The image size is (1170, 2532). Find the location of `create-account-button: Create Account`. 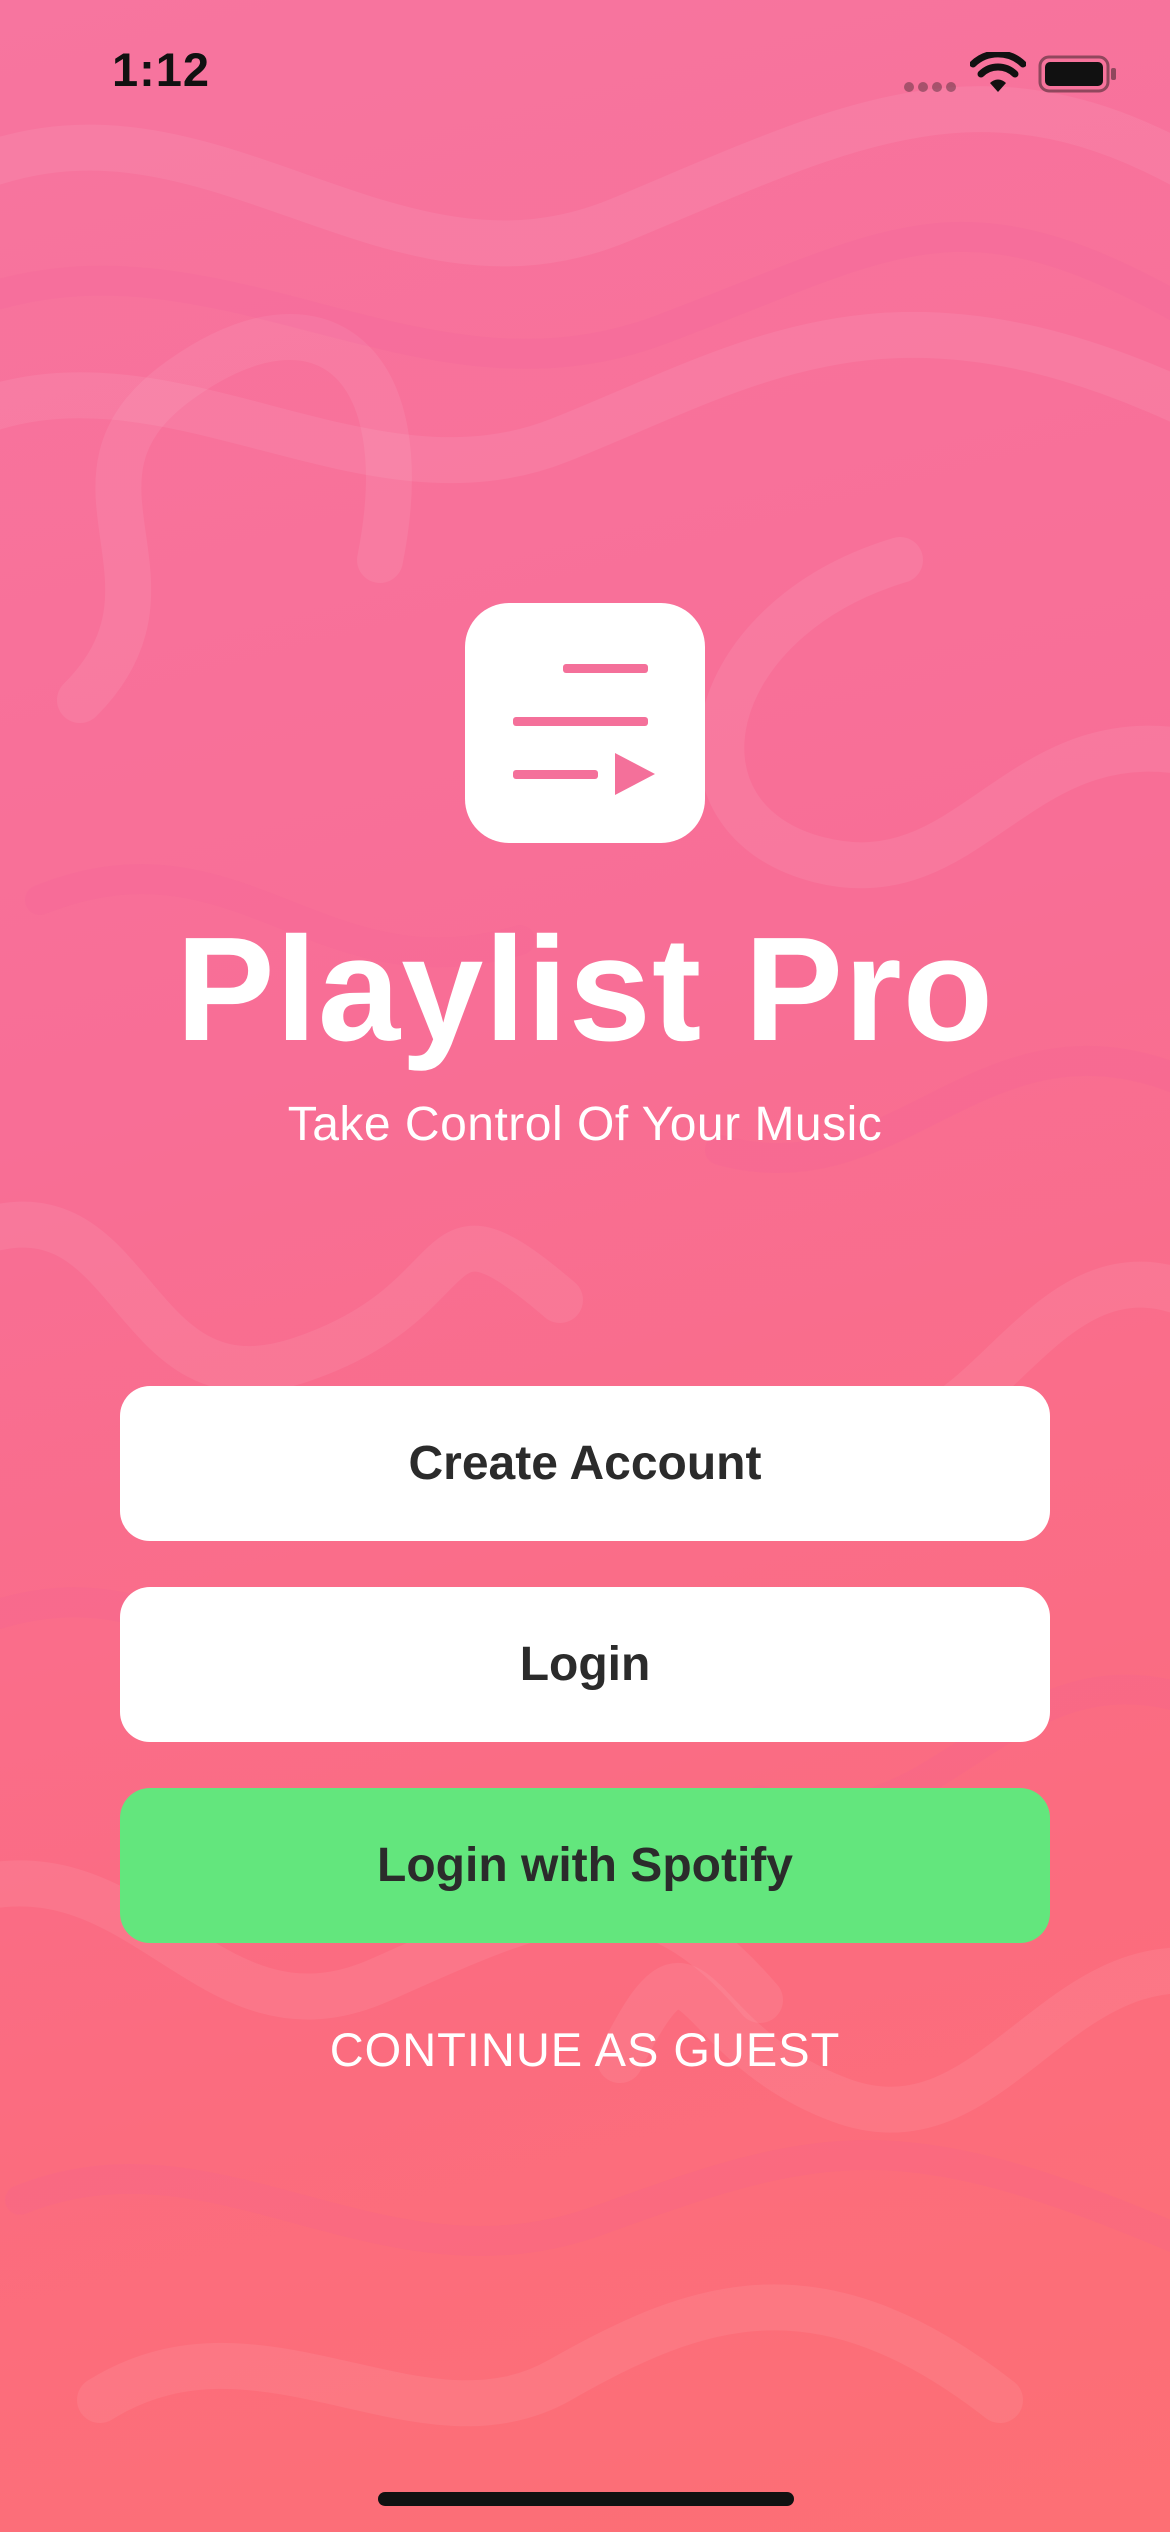

create-account-button: Create Account is located at coordinates (585, 1463).